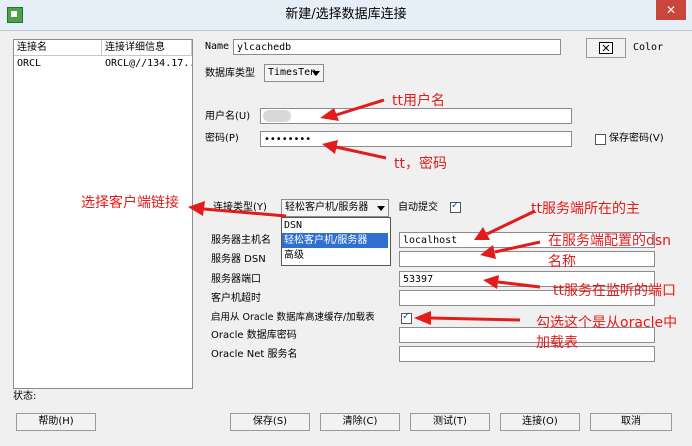  What do you see at coordinates (600, 139) in the screenshot?
I see `save-password-checkbox` at bounding box center [600, 139].